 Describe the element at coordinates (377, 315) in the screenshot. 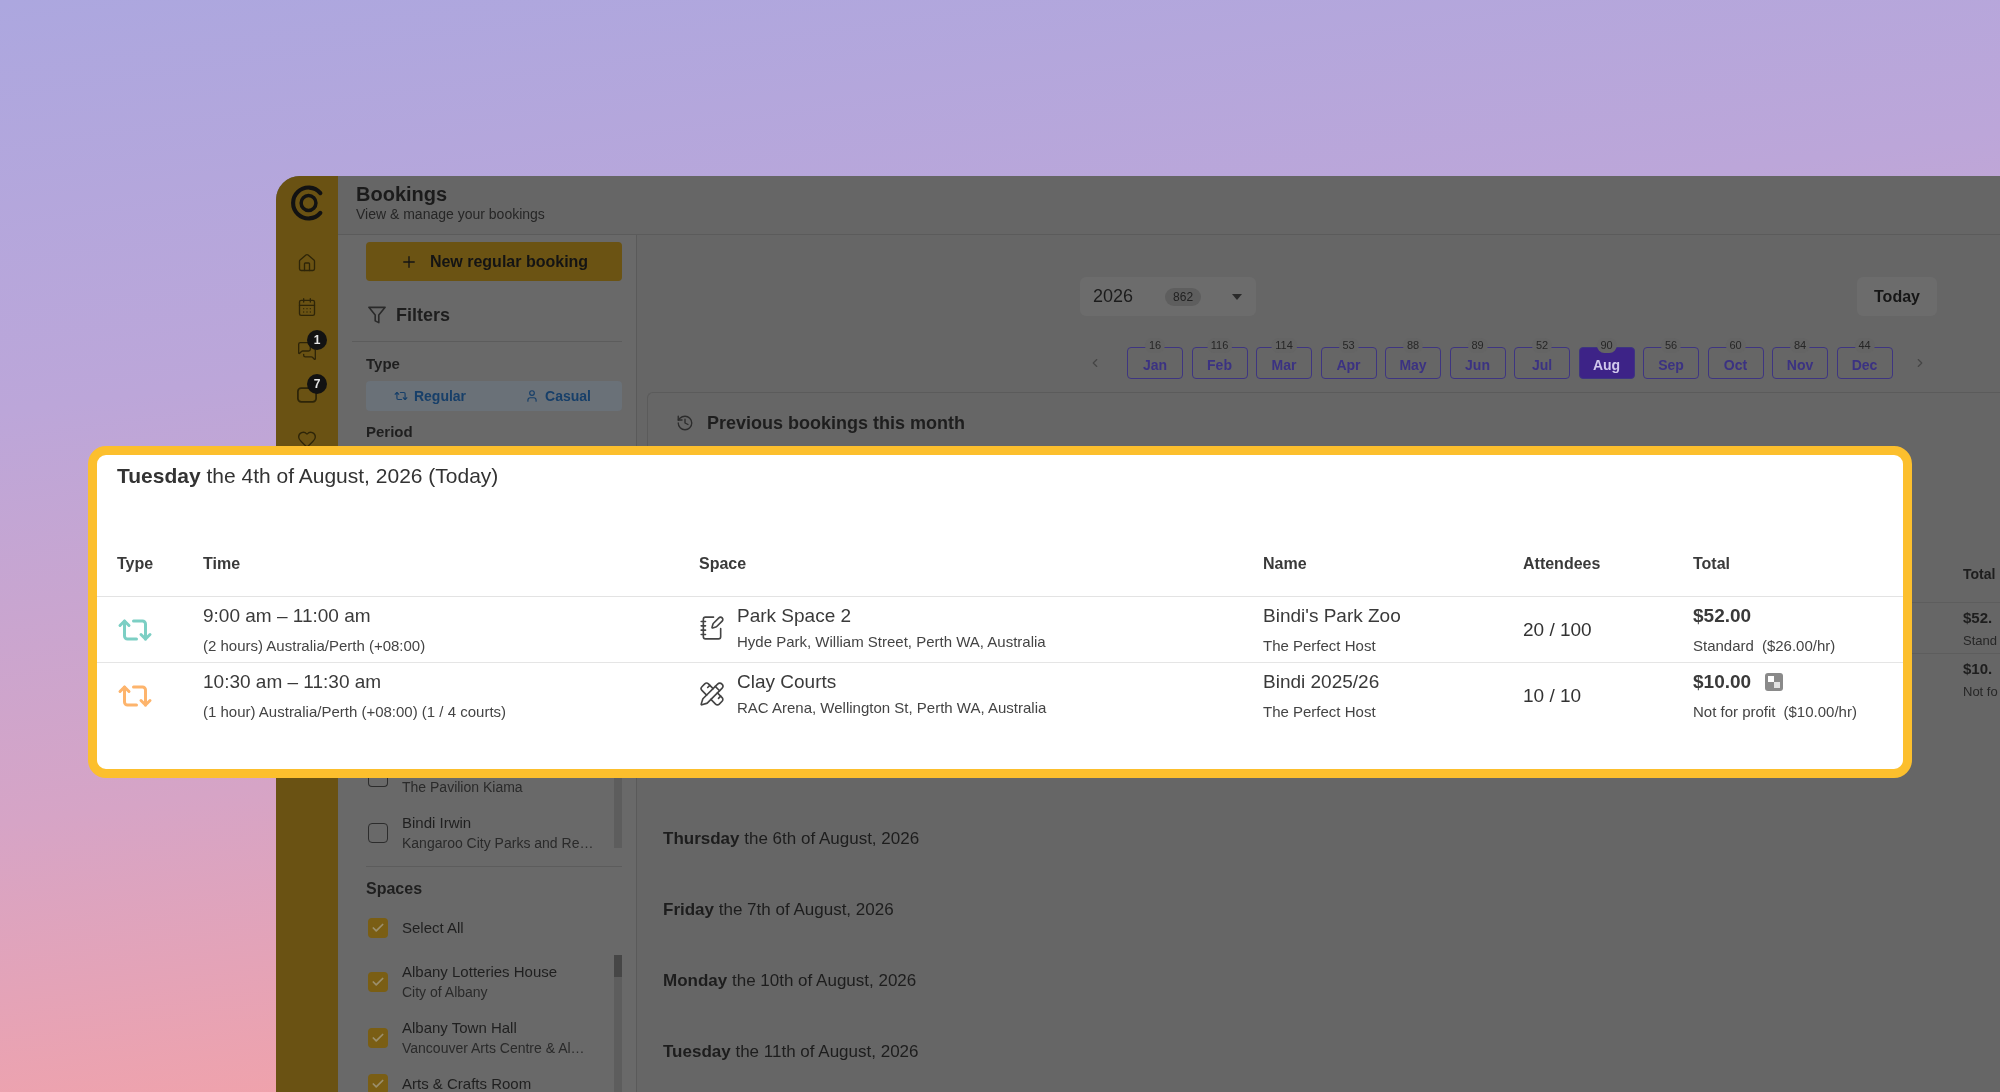

I see `filter-icon` at that location.